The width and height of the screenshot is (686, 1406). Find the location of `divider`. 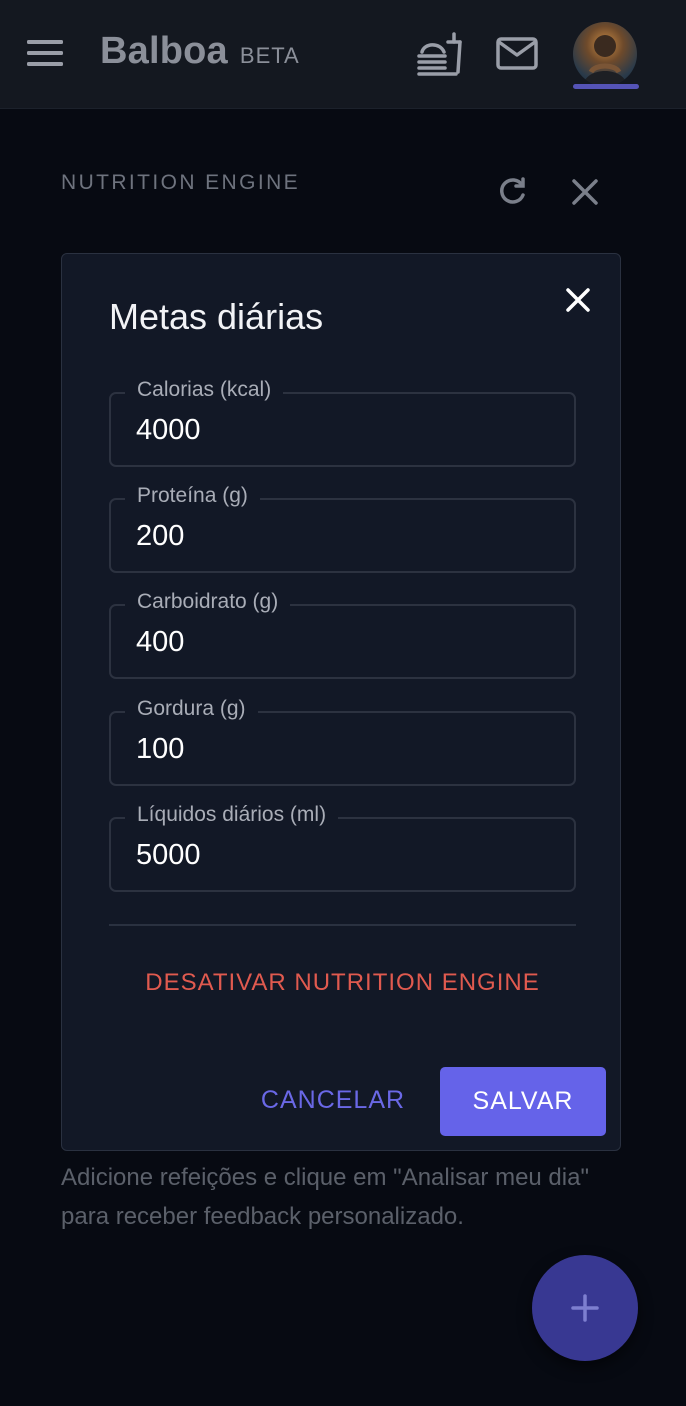

divider is located at coordinates (342, 925).